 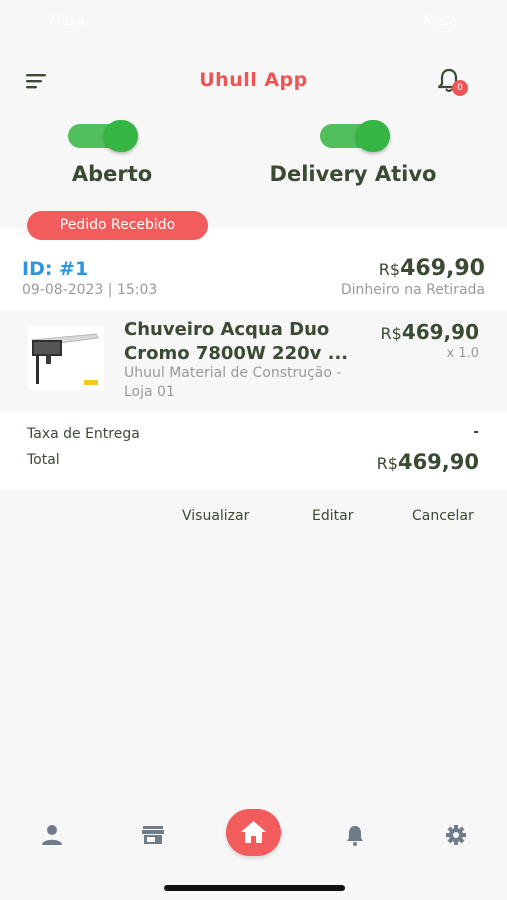 What do you see at coordinates (332, 516) in the screenshot?
I see `edit-button: Editar` at bounding box center [332, 516].